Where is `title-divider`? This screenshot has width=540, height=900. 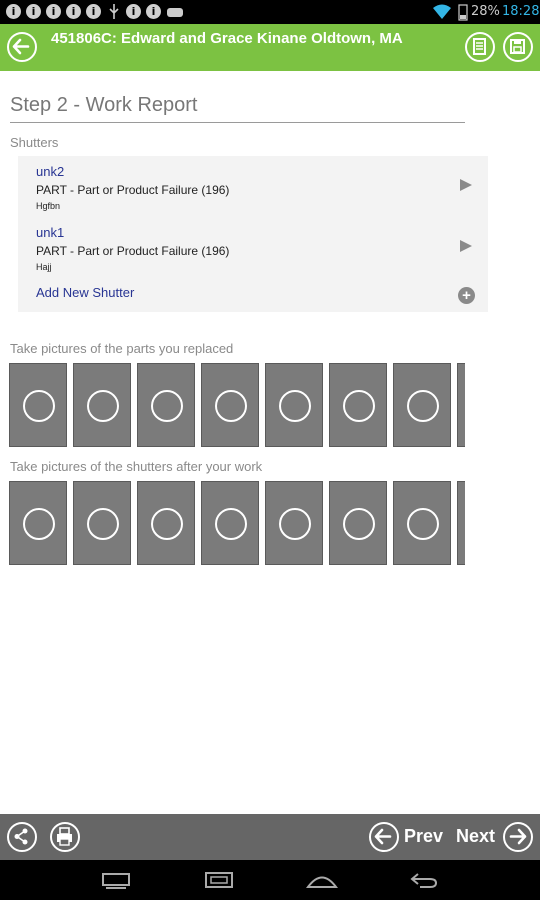 title-divider is located at coordinates (237, 122).